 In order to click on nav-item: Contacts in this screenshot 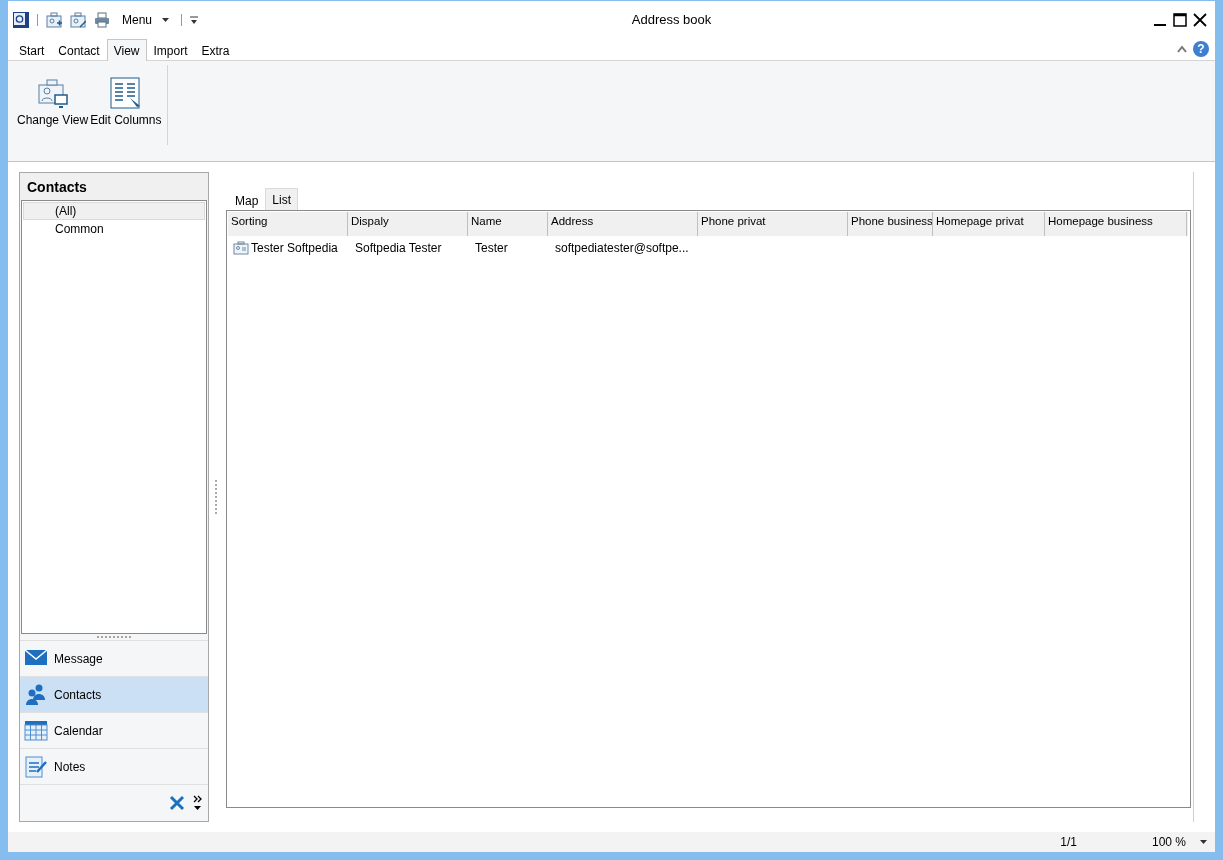, I will do `click(114, 694)`.